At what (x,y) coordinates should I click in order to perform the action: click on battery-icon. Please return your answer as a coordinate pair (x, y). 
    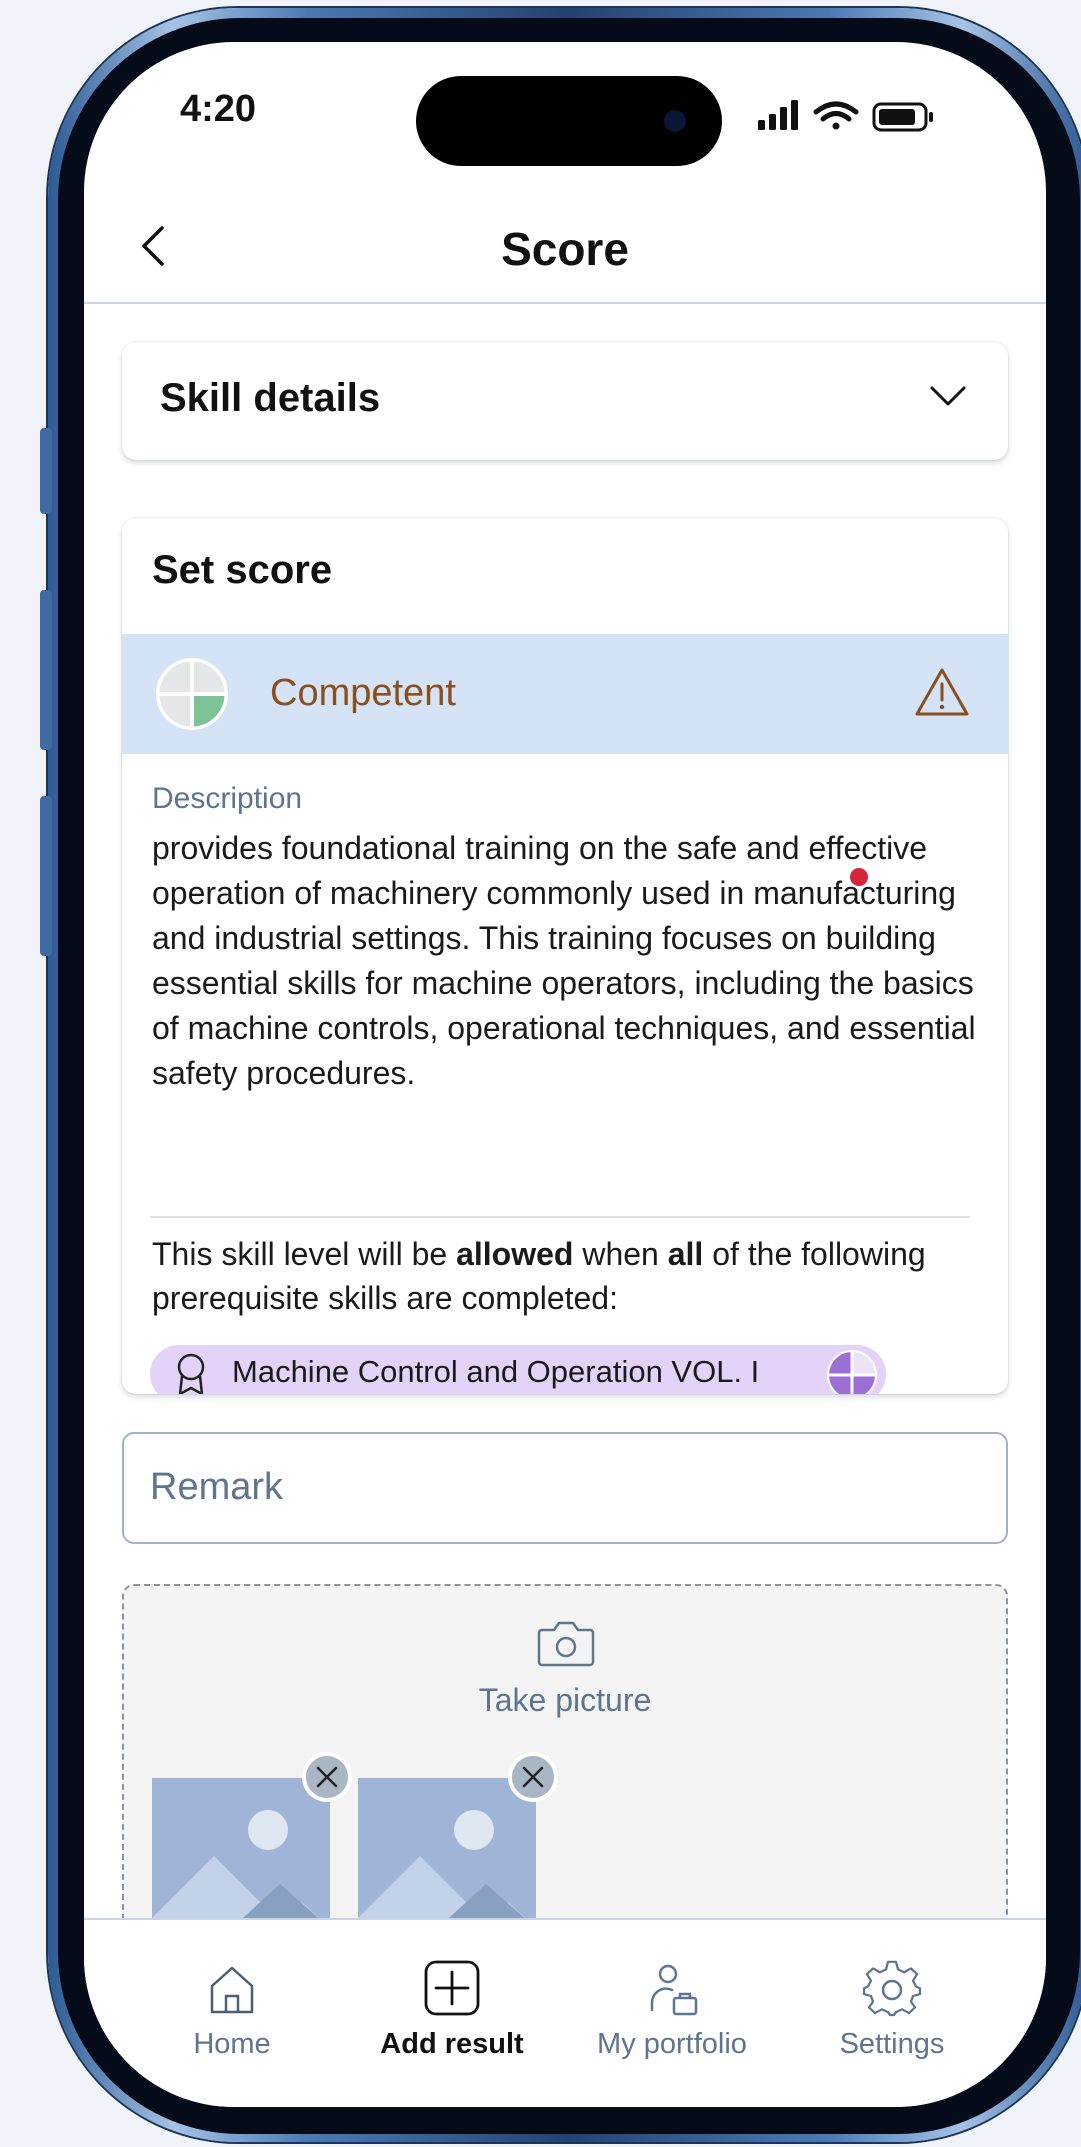
    Looking at the image, I should click on (902, 117).